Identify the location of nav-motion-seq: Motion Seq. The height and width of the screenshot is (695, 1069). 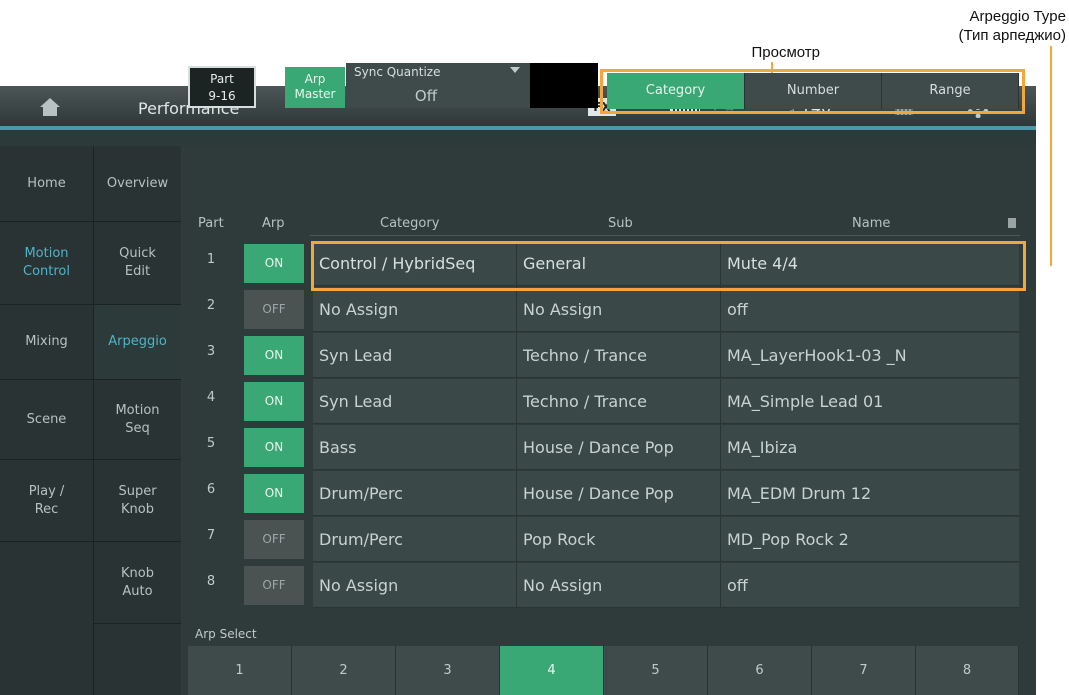
(137, 420).